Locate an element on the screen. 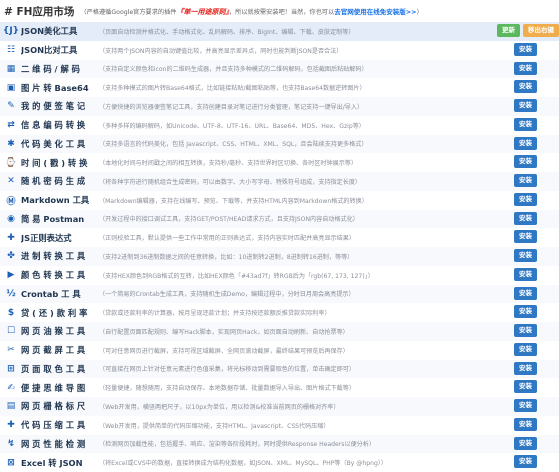 The image size is (559, 472). markdown-icon: Ⓜ is located at coordinates (11, 201).